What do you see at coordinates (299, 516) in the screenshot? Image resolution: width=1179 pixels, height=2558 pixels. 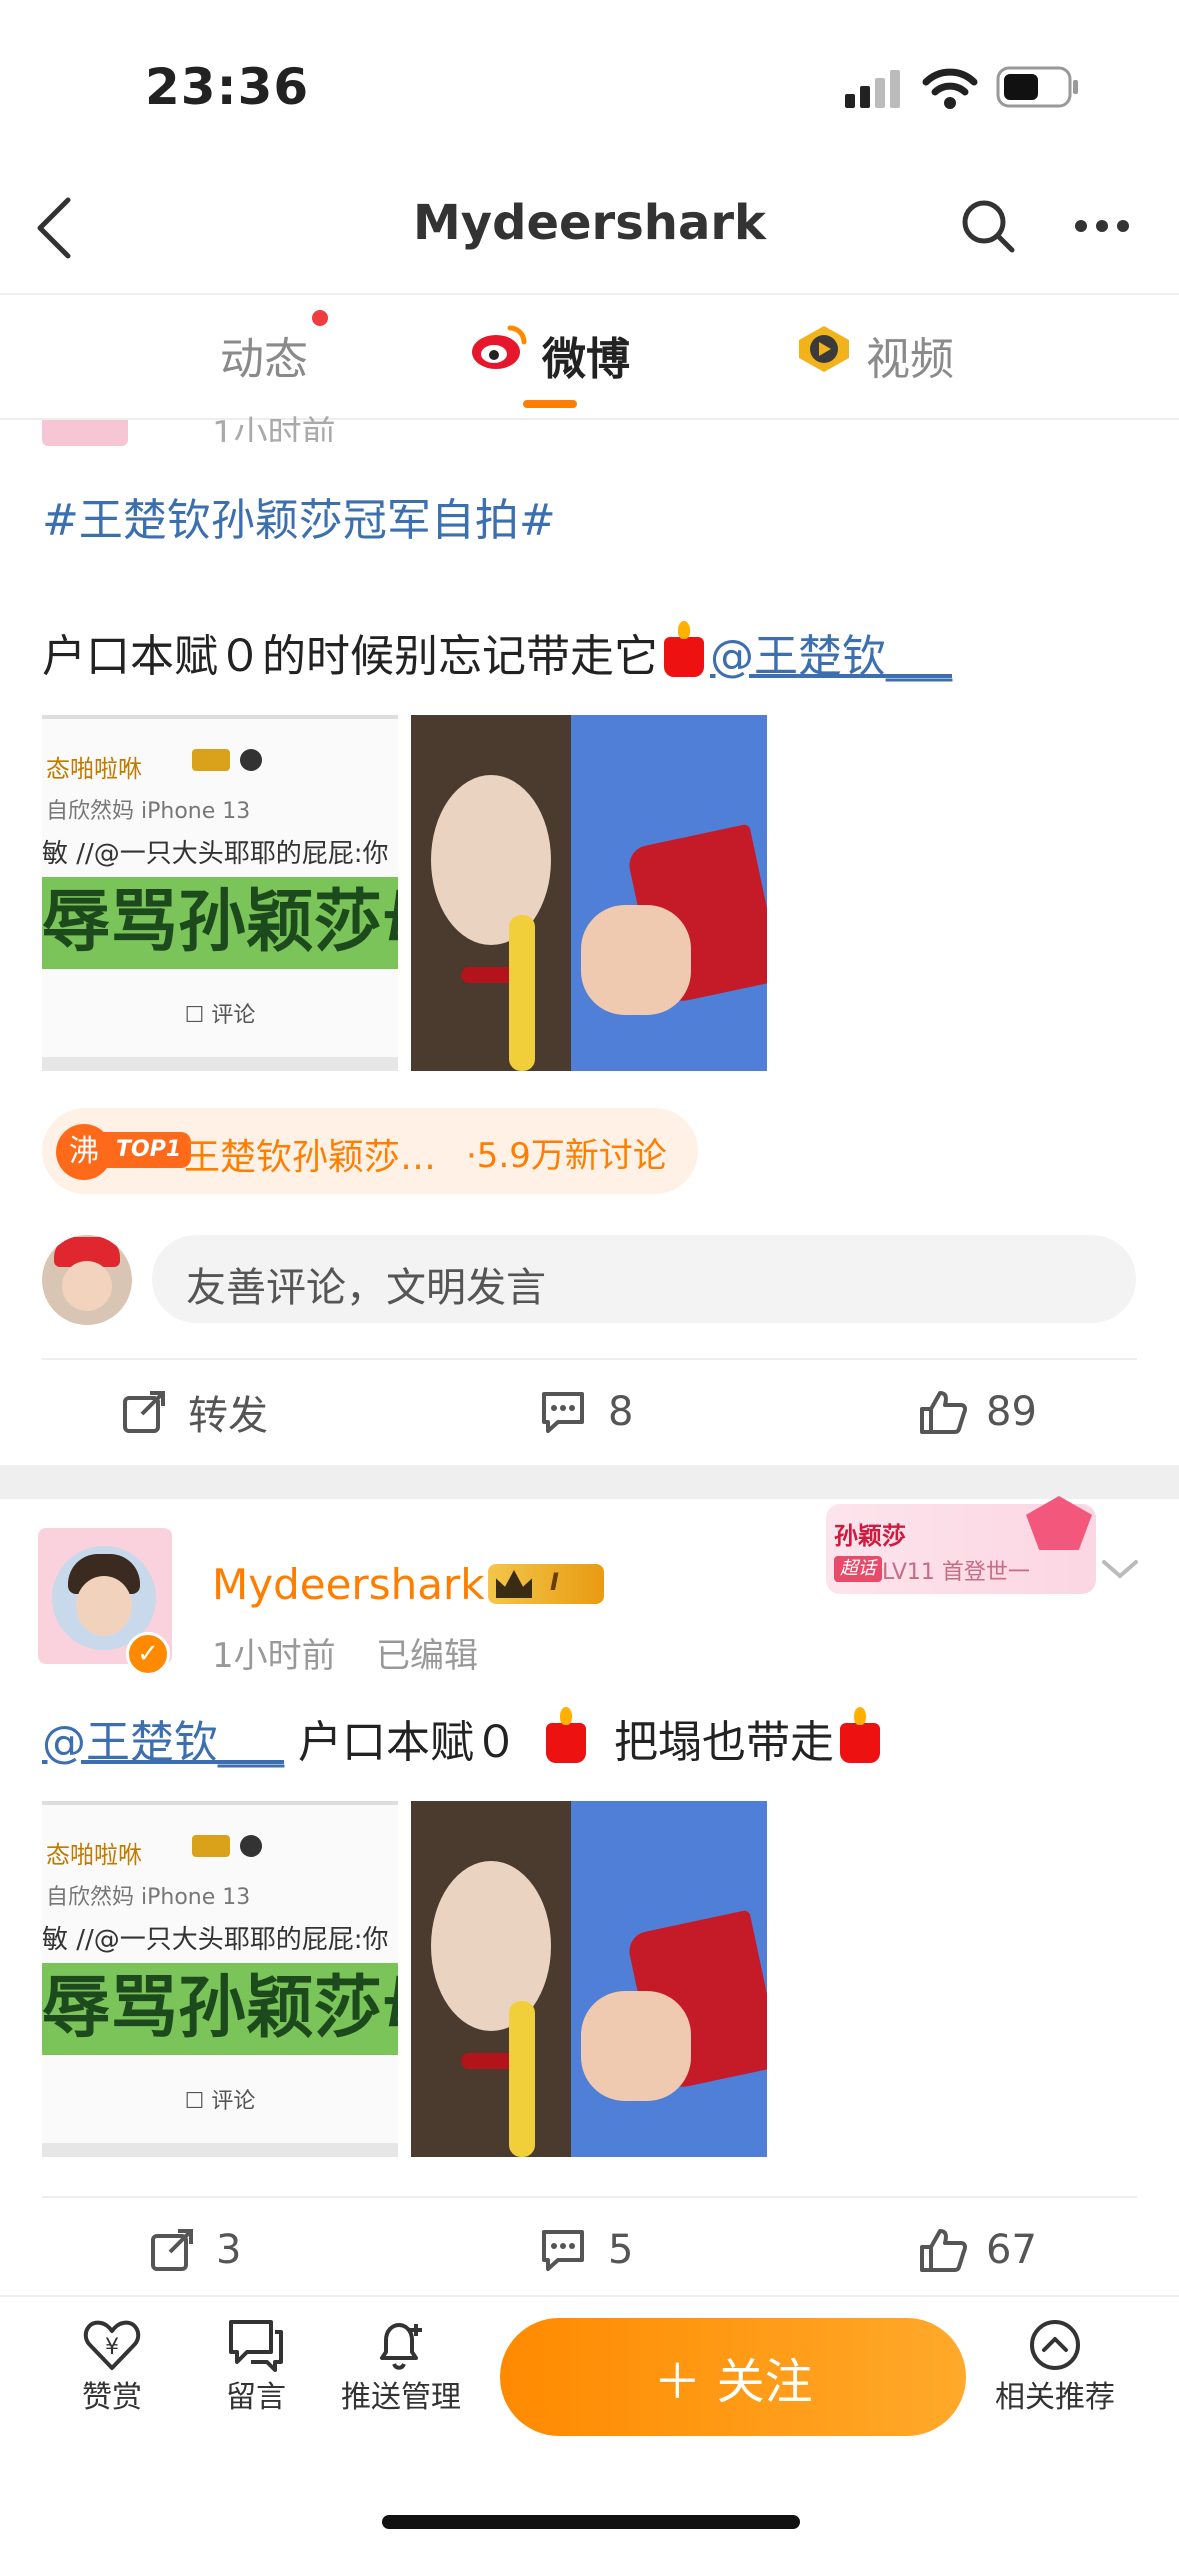 I see `post1-hashtag: #王楚钦孙颖莎冠军自拍#` at bounding box center [299, 516].